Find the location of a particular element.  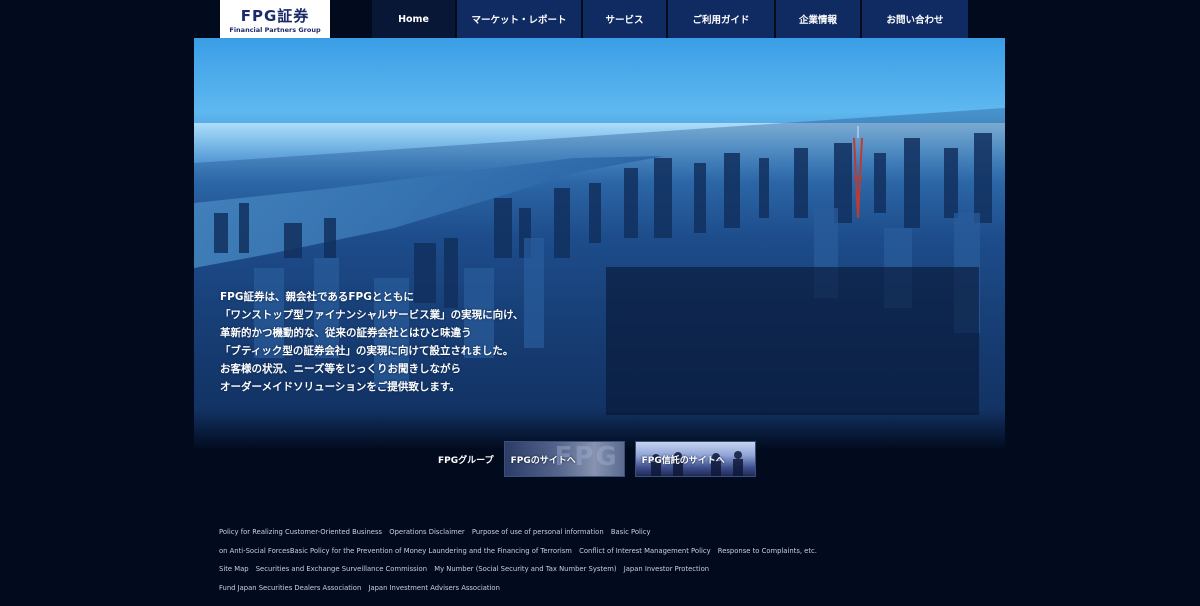

footer-link-conflict-of-interest: Conflict of Interest Management Policy is located at coordinates (645, 551).